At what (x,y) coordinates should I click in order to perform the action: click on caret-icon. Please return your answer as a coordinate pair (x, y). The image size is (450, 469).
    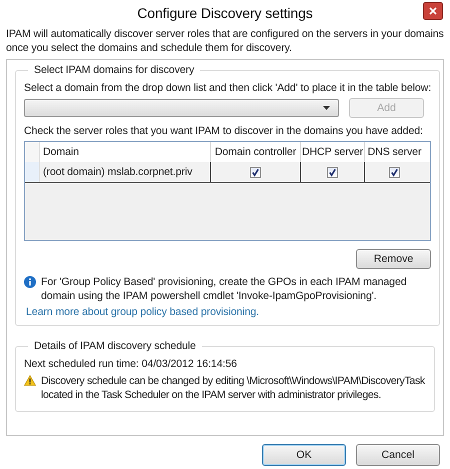
    Looking at the image, I should click on (326, 108).